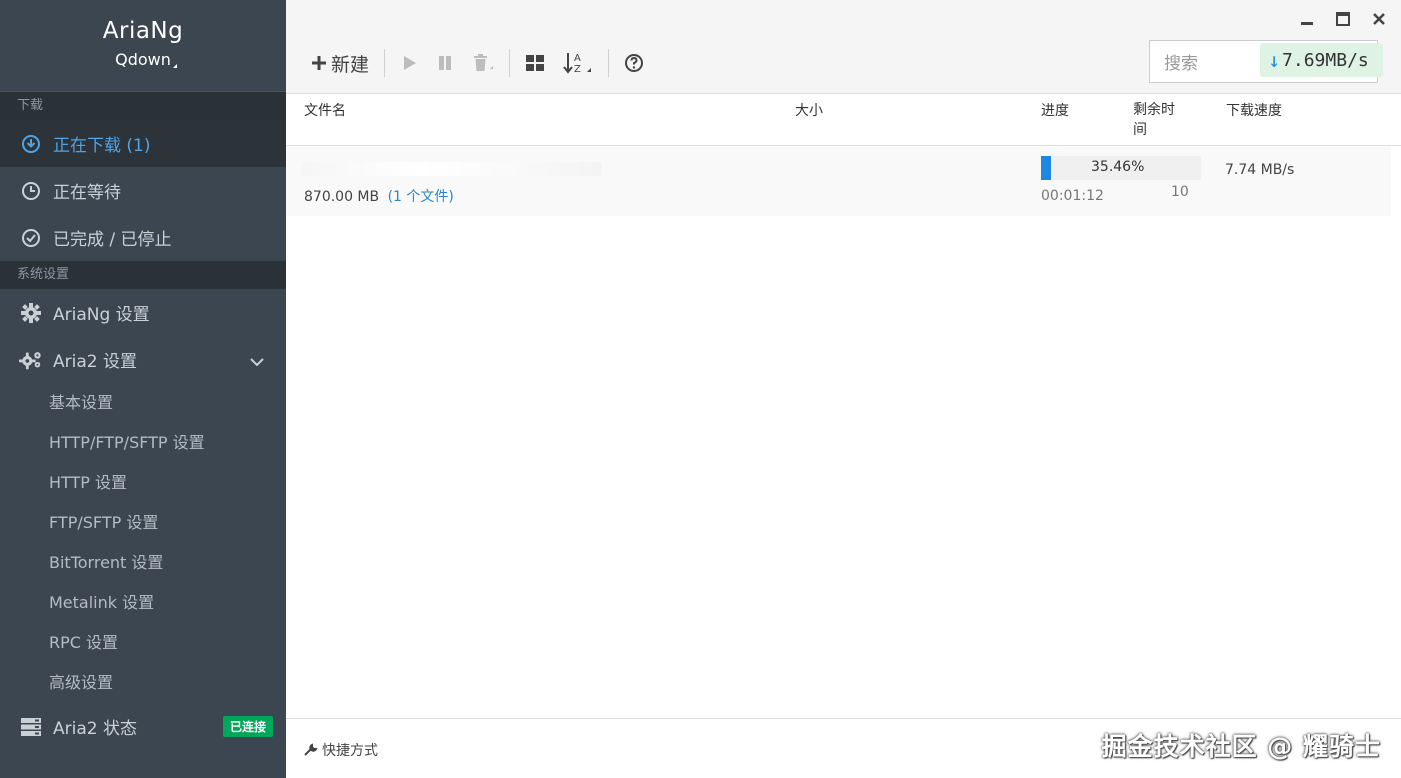 The height and width of the screenshot is (778, 1401). What do you see at coordinates (143, 483) in the screenshot?
I see `sidebar-subitem-http: HTTP 设置` at bounding box center [143, 483].